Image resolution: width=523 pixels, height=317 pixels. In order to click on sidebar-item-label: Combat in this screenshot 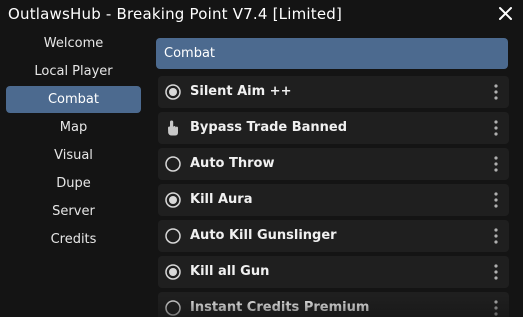, I will do `click(73, 99)`.